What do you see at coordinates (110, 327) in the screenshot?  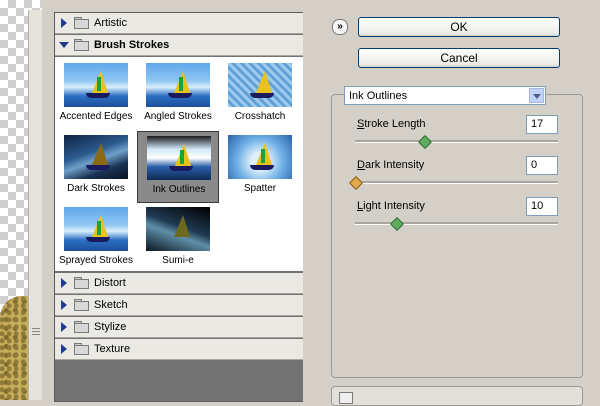 I see `category-label: Stylize` at bounding box center [110, 327].